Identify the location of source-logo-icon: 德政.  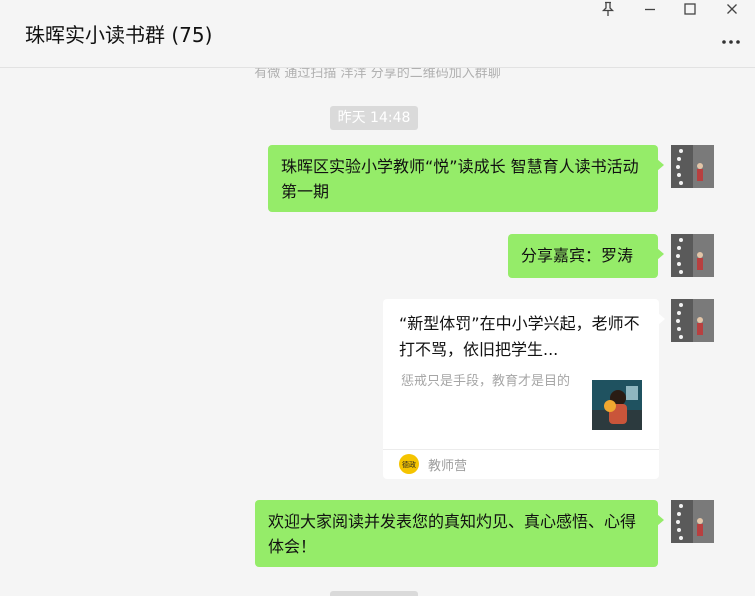
(409, 464).